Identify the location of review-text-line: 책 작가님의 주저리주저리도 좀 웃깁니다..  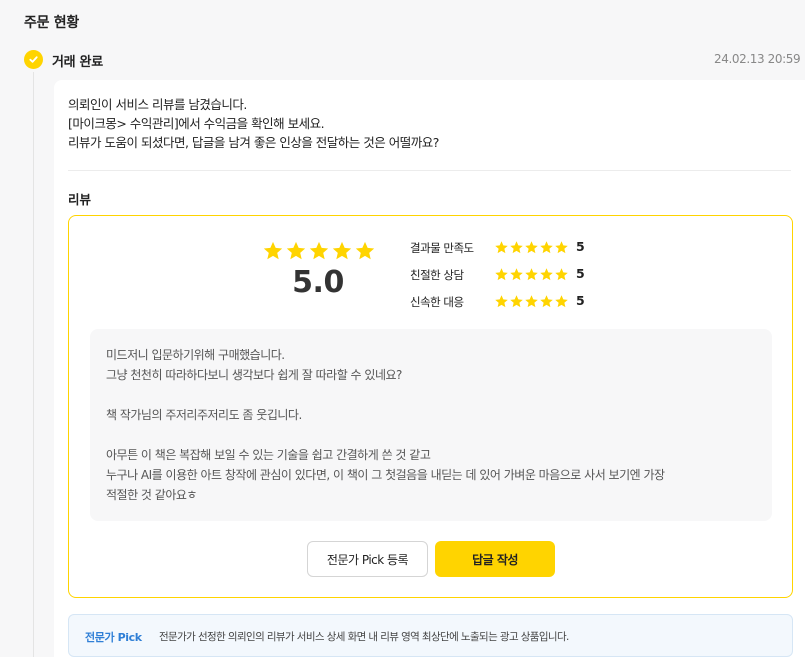
(204, 415).